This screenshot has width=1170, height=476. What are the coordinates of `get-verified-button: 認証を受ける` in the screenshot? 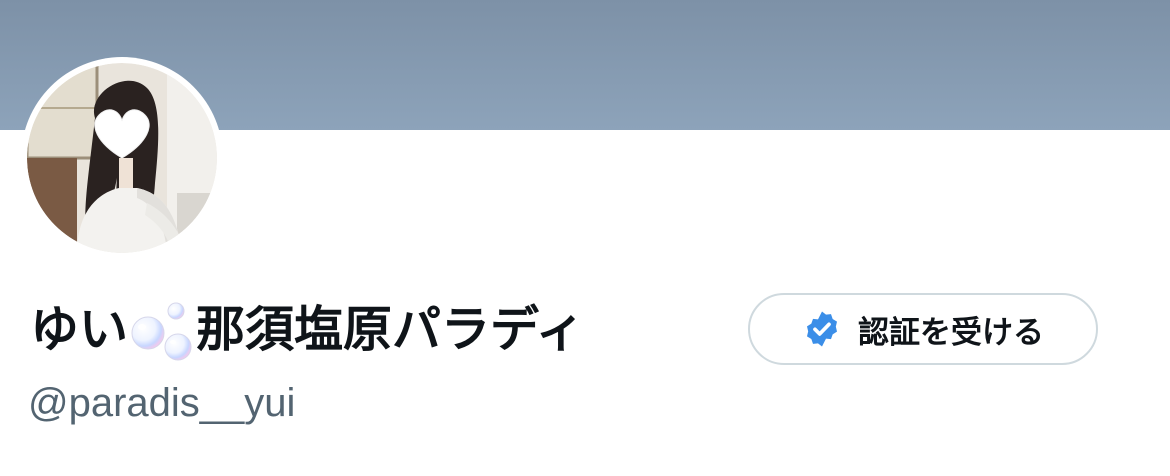 It's located at (923, 329).